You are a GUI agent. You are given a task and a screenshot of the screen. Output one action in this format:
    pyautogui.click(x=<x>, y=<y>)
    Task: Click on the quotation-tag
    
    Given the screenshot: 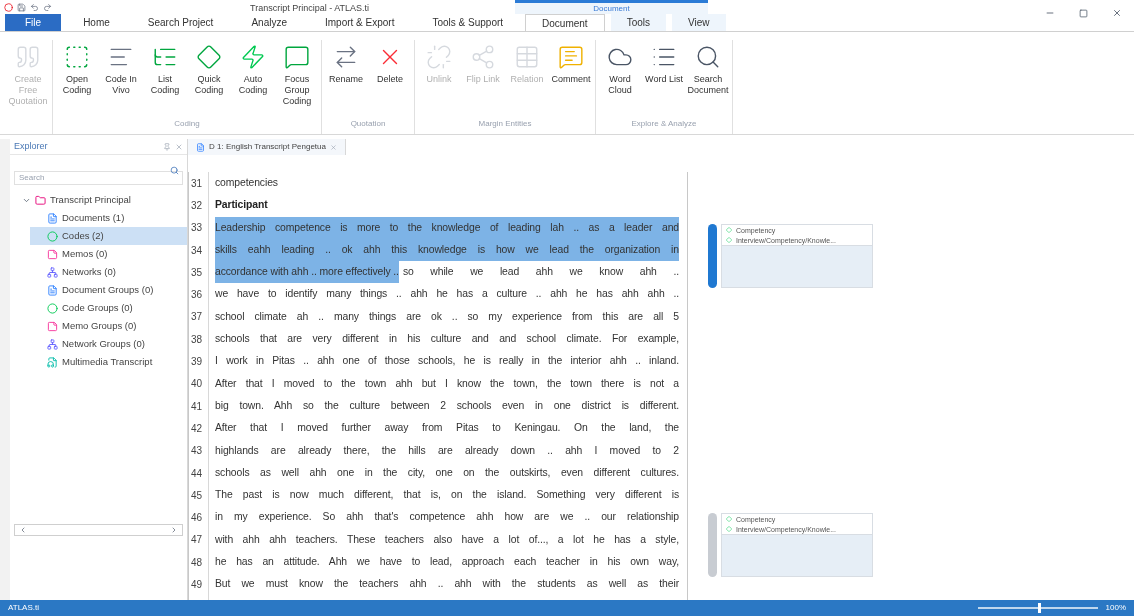 What is the action you would take?
    pyautogui.click(x=712, y=256)
    